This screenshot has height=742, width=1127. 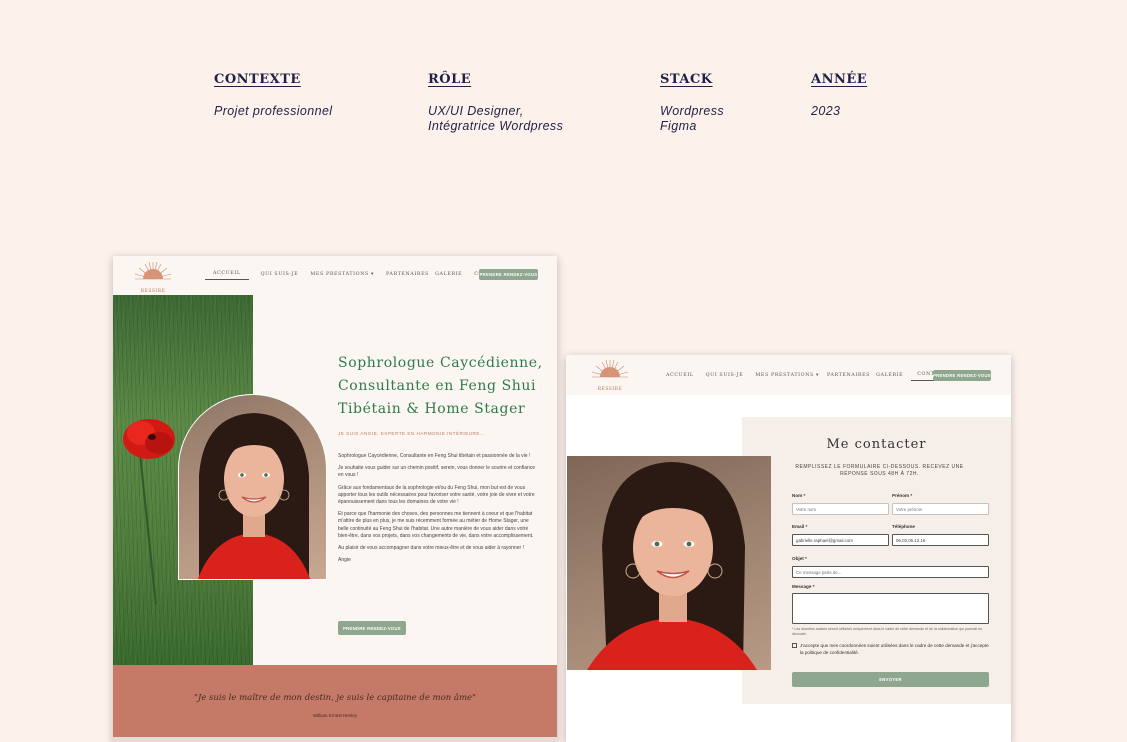 What do you see at coordinates (876, 444) in the screenshot?
I see `contact-title: Me contacter` at bounding box center [876, 444].